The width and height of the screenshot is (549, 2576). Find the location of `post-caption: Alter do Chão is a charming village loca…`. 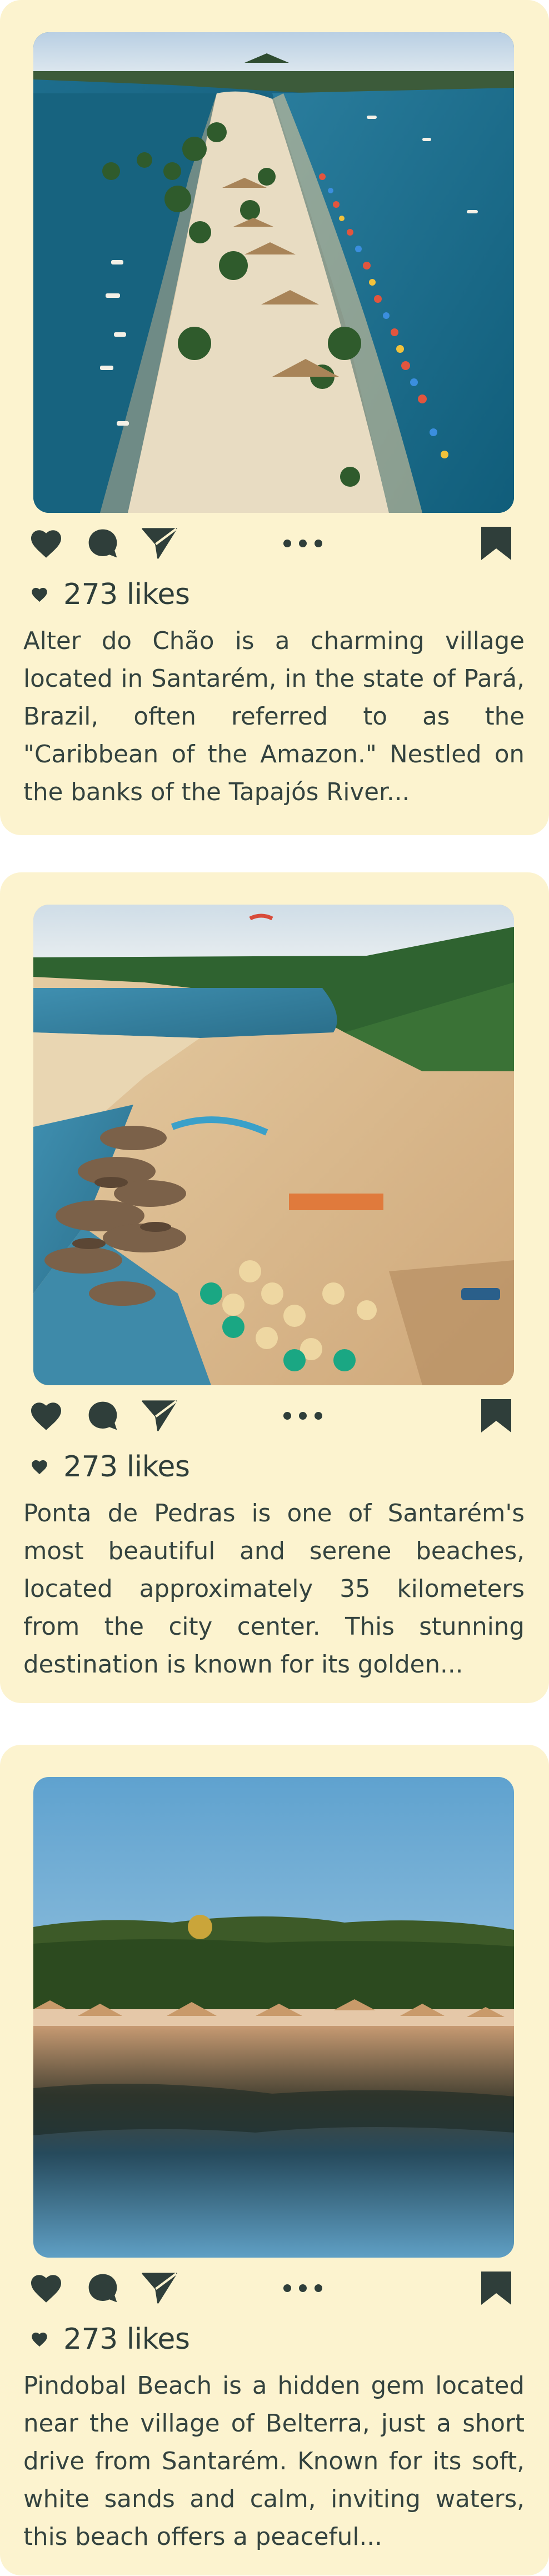

post-caption: Alter do Chão is a charming village loca… is located at coordinates (274, 717).